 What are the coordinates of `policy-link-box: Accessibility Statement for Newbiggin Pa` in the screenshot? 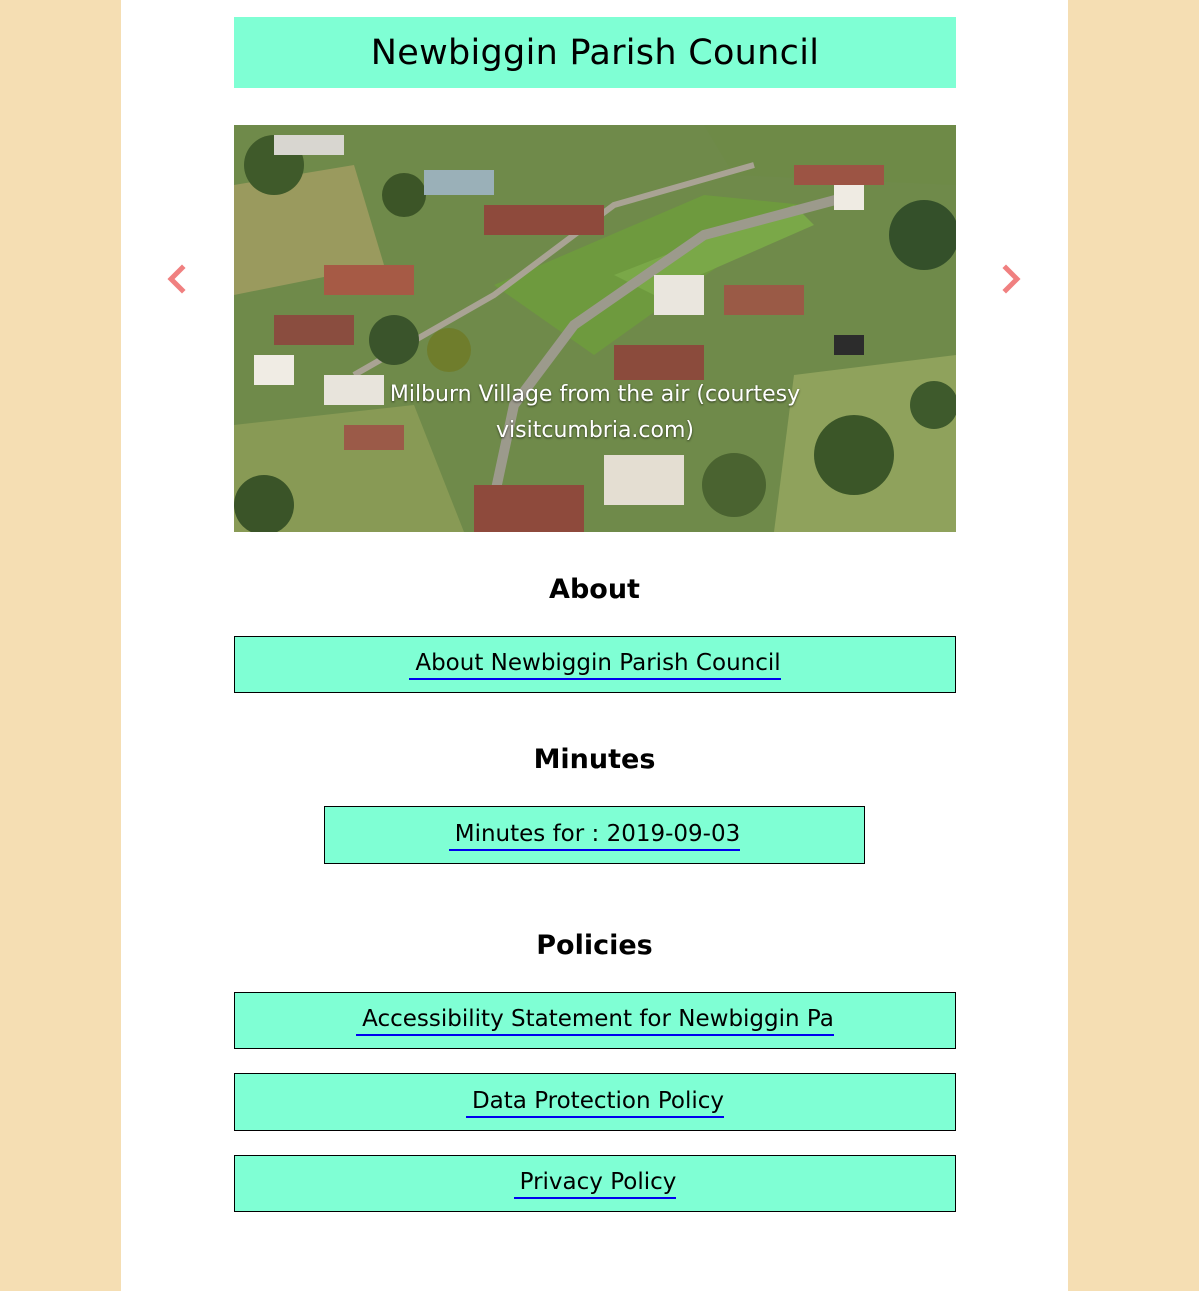 It's located at (595, 1020).